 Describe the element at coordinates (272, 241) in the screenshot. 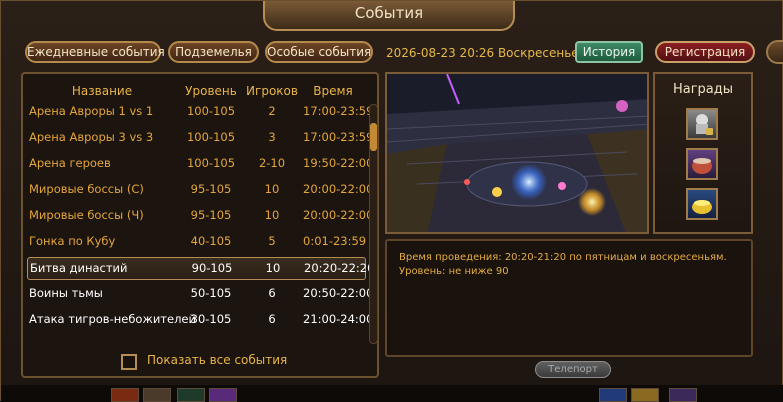

I see `event-players: 5` at that location.